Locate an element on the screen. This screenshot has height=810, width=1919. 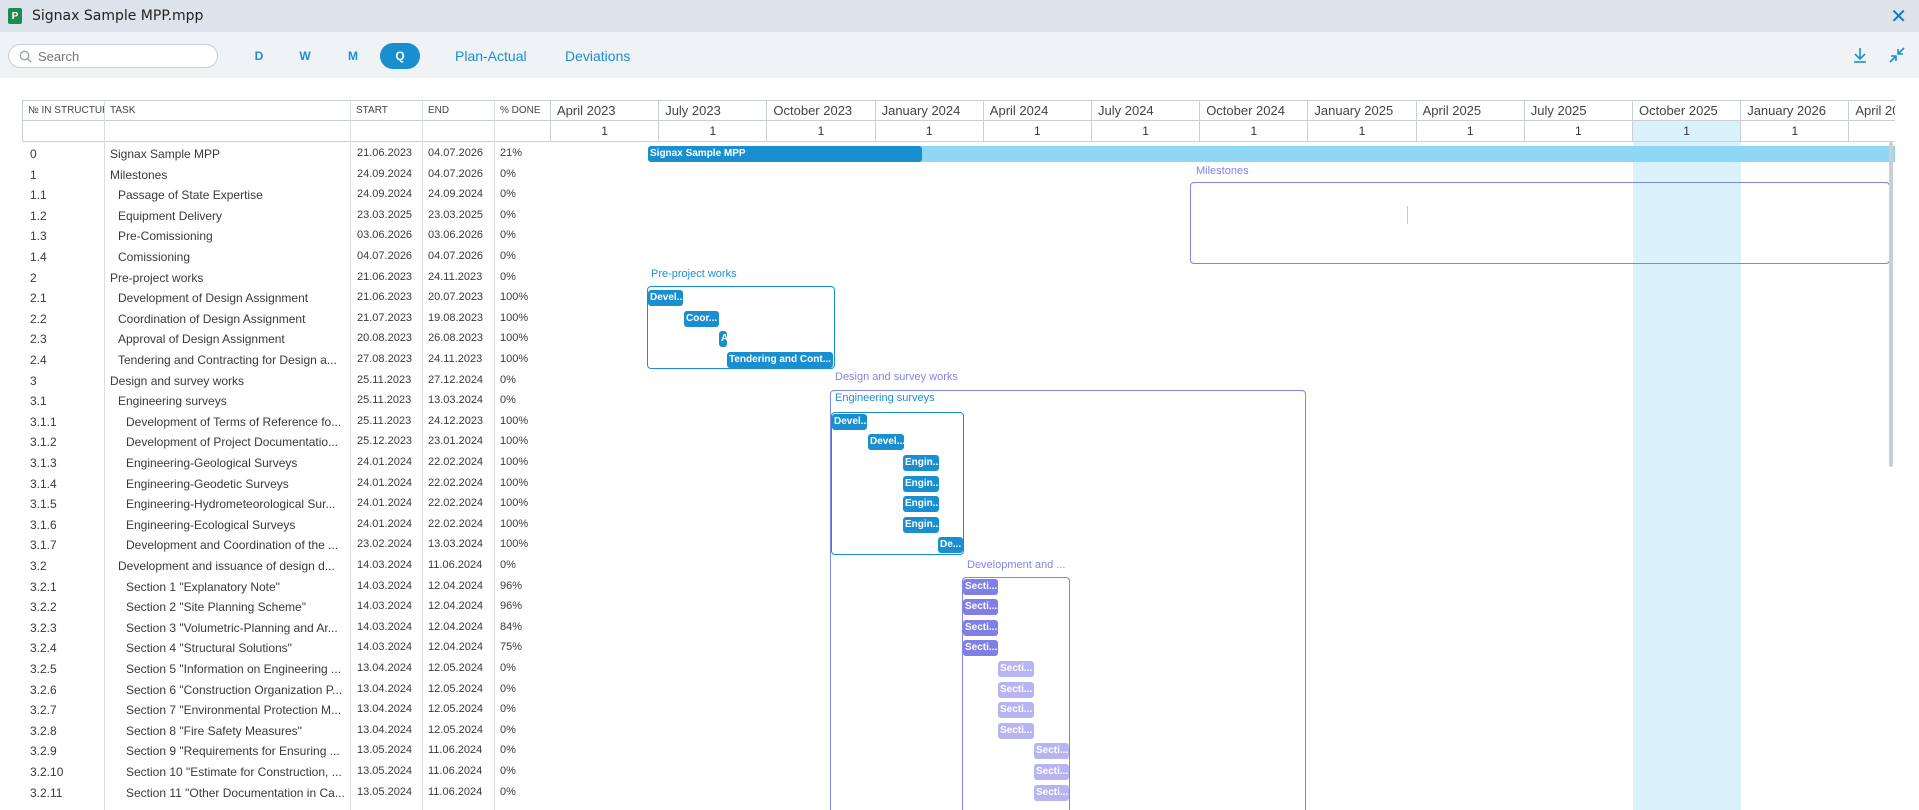
row-number: 2.4 is located at coordinates (38, 360).